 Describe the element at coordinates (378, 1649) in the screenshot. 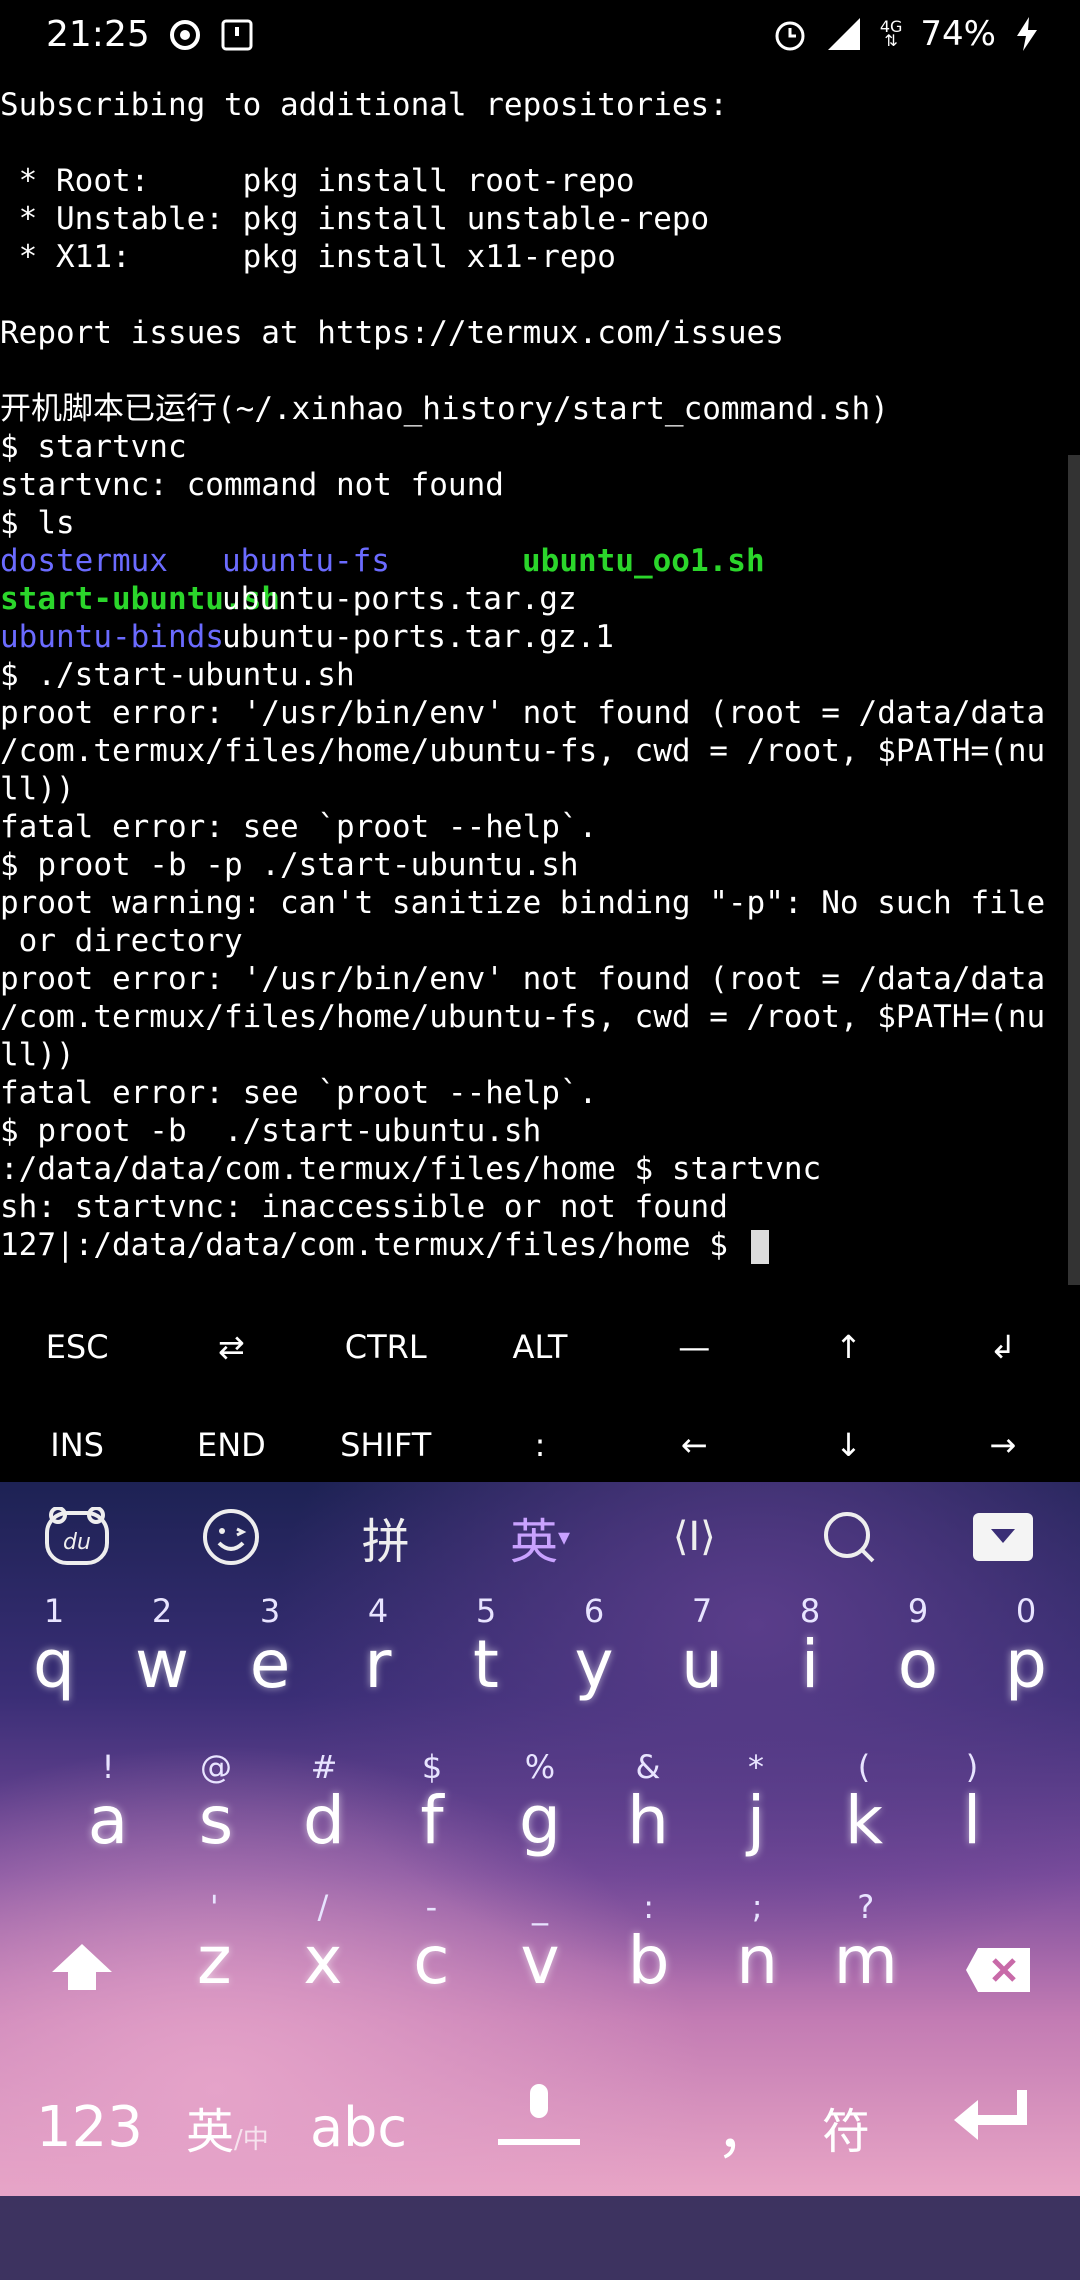

I see `key-r: 4r` at that location.